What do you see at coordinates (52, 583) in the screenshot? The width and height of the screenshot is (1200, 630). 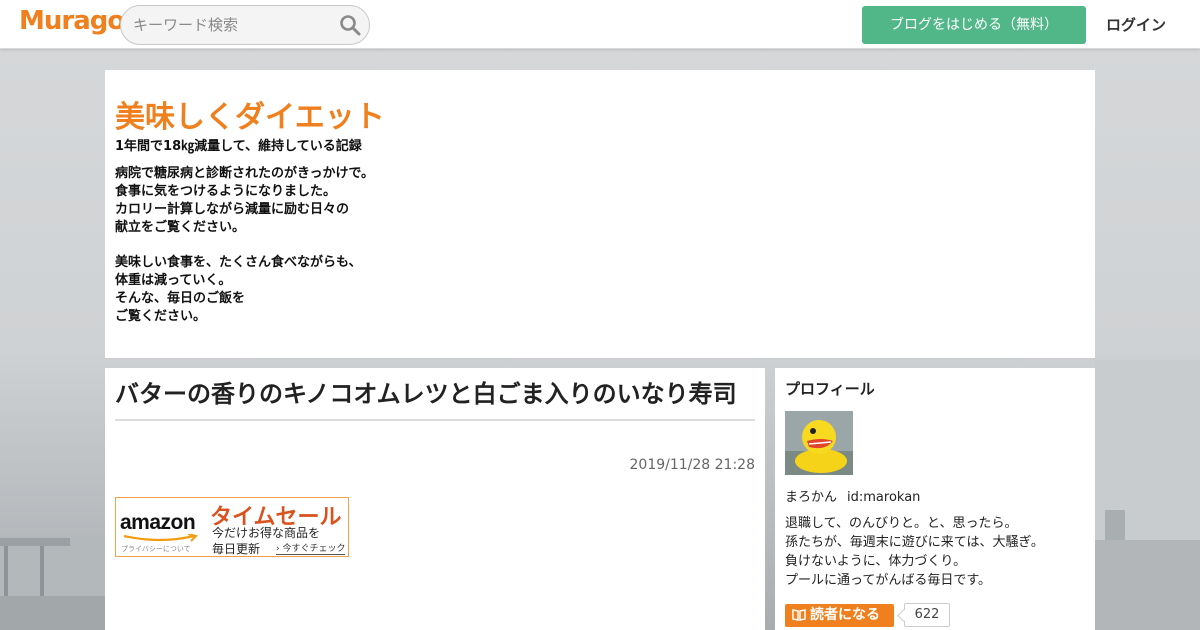 I see `background-scenery-left` at bounding box center [52, 583].